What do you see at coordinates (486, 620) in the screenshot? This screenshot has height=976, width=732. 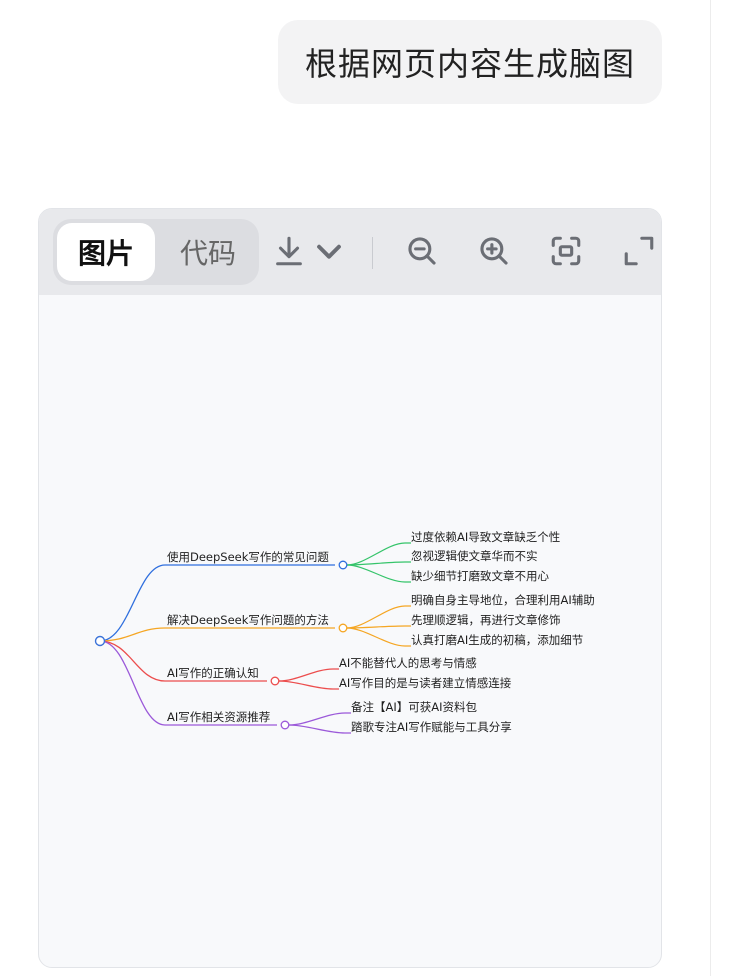 I see `child-node-label: 先理顺逻辑，再进行文章修饰` at bounding box center [486, 620].